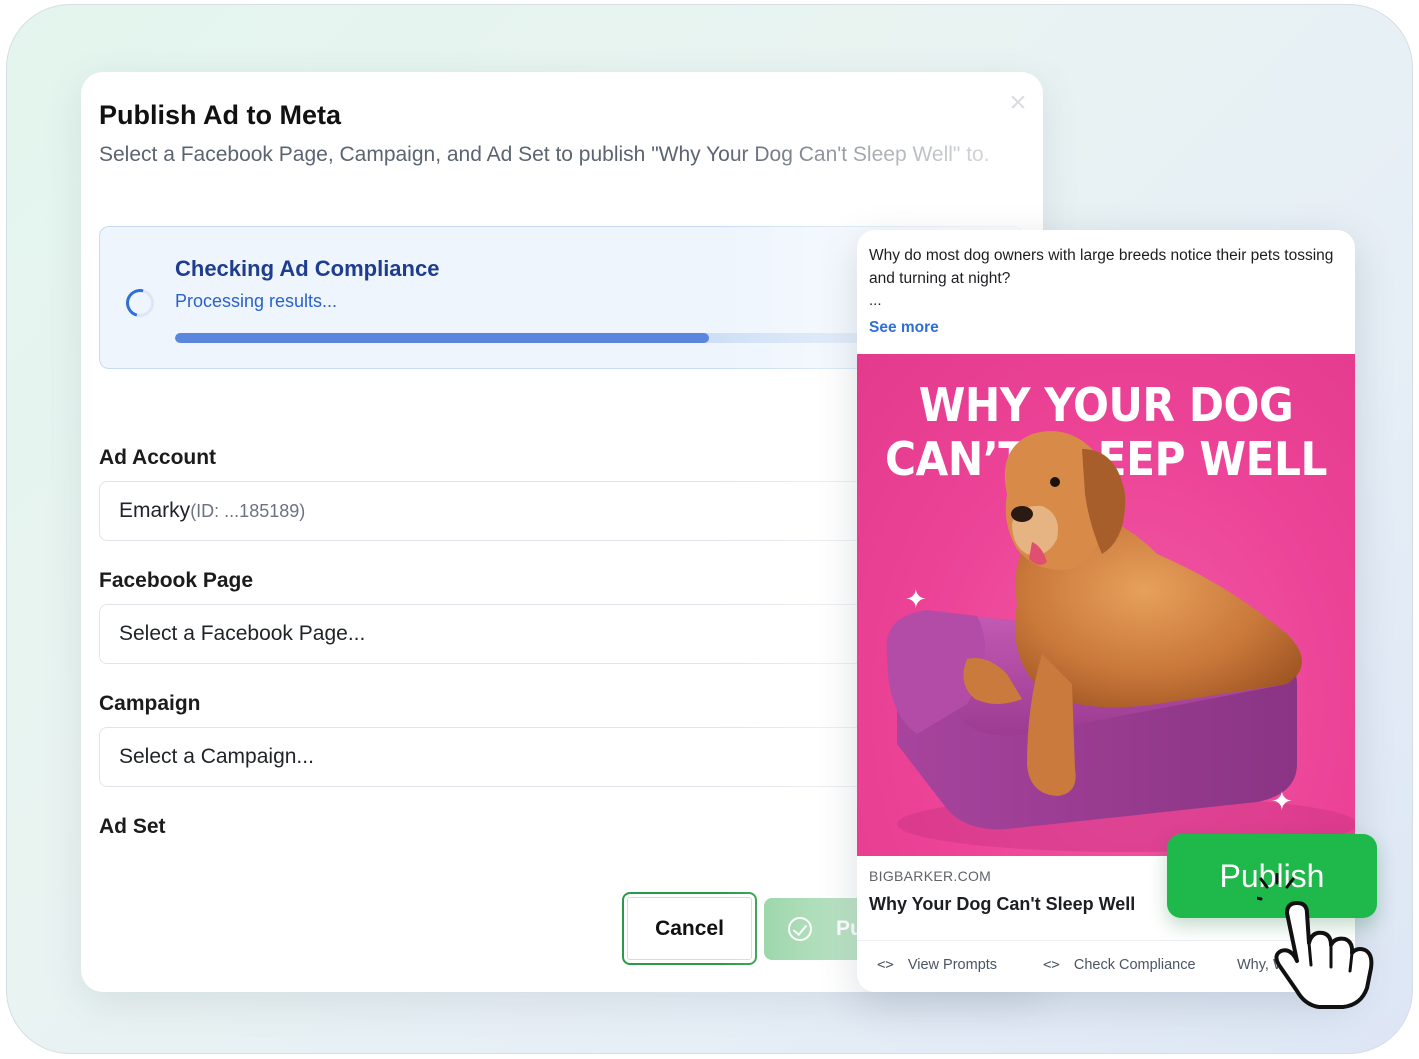  I want to click on modal-title: Publish Ad to Meta, so click(220, 115).